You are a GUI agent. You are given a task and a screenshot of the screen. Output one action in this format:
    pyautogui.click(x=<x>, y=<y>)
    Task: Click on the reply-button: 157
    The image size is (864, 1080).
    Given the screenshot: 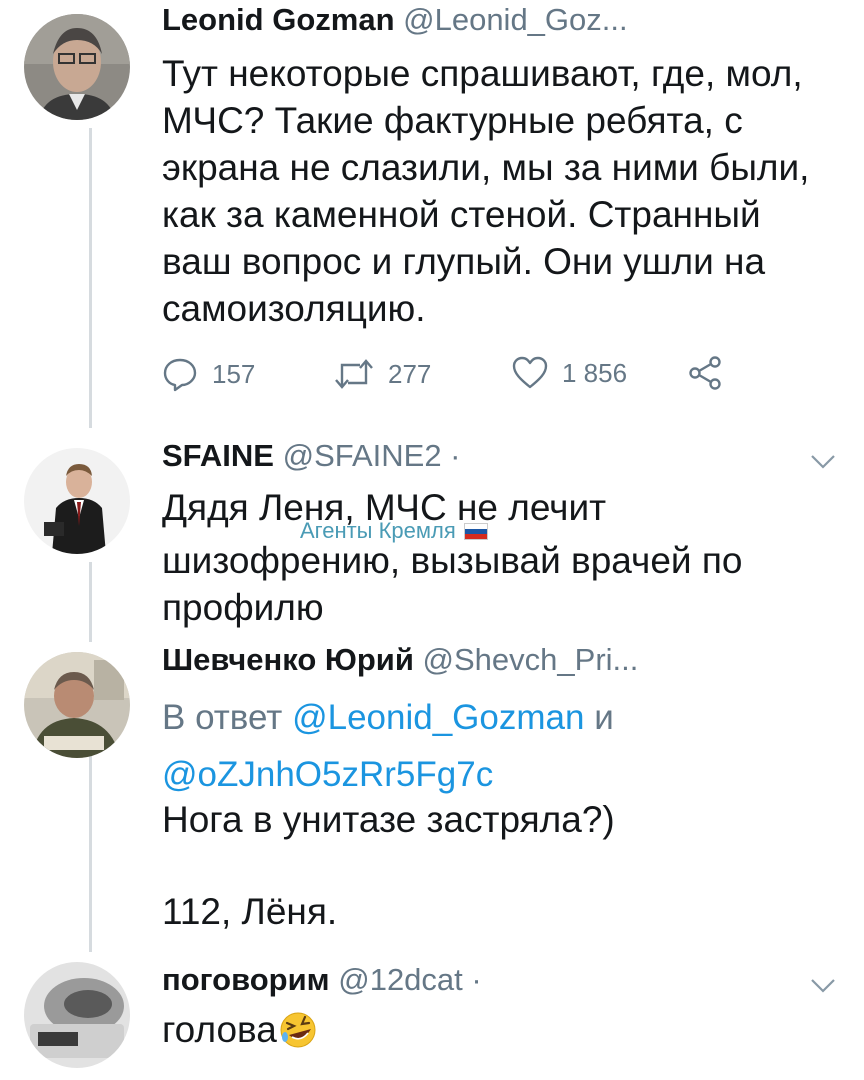 What is the action you would take?
    pyautogui.click(x=208, y=374)
    